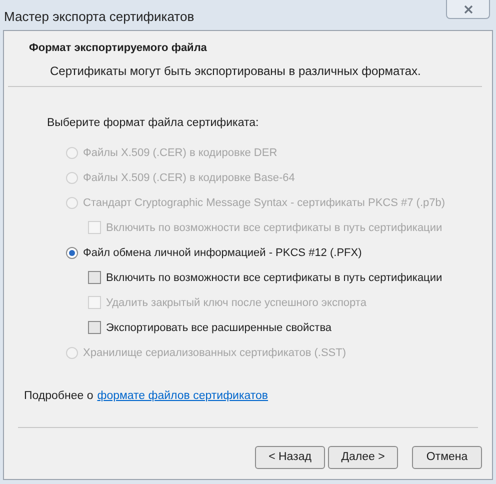 This screenshot has width=496, height=484. What do you see at coordinates (182, 396) in the screenshot?
I see `format-help-link: формате файлов сертификатов` at bounding box center [182, 396].